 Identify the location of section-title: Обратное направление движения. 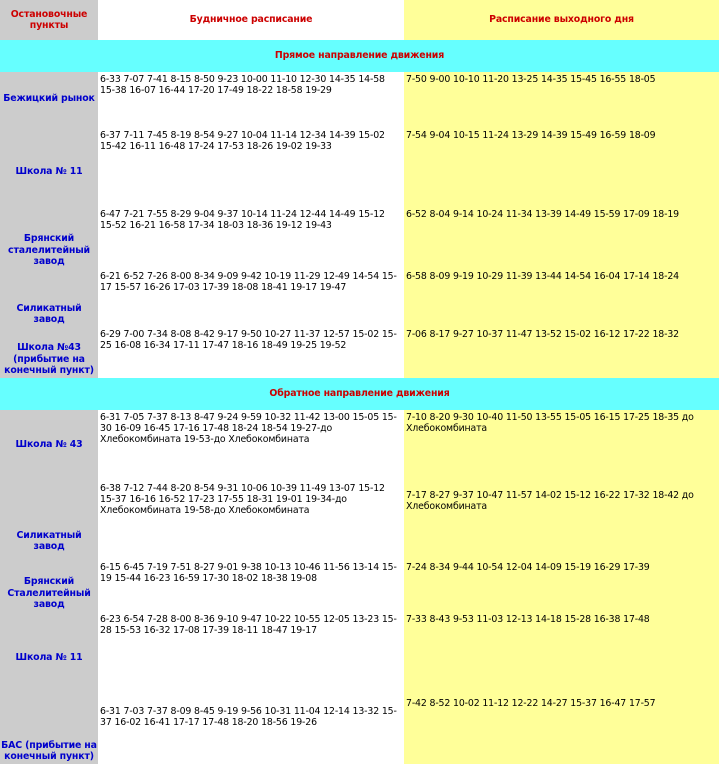
(359, 394).